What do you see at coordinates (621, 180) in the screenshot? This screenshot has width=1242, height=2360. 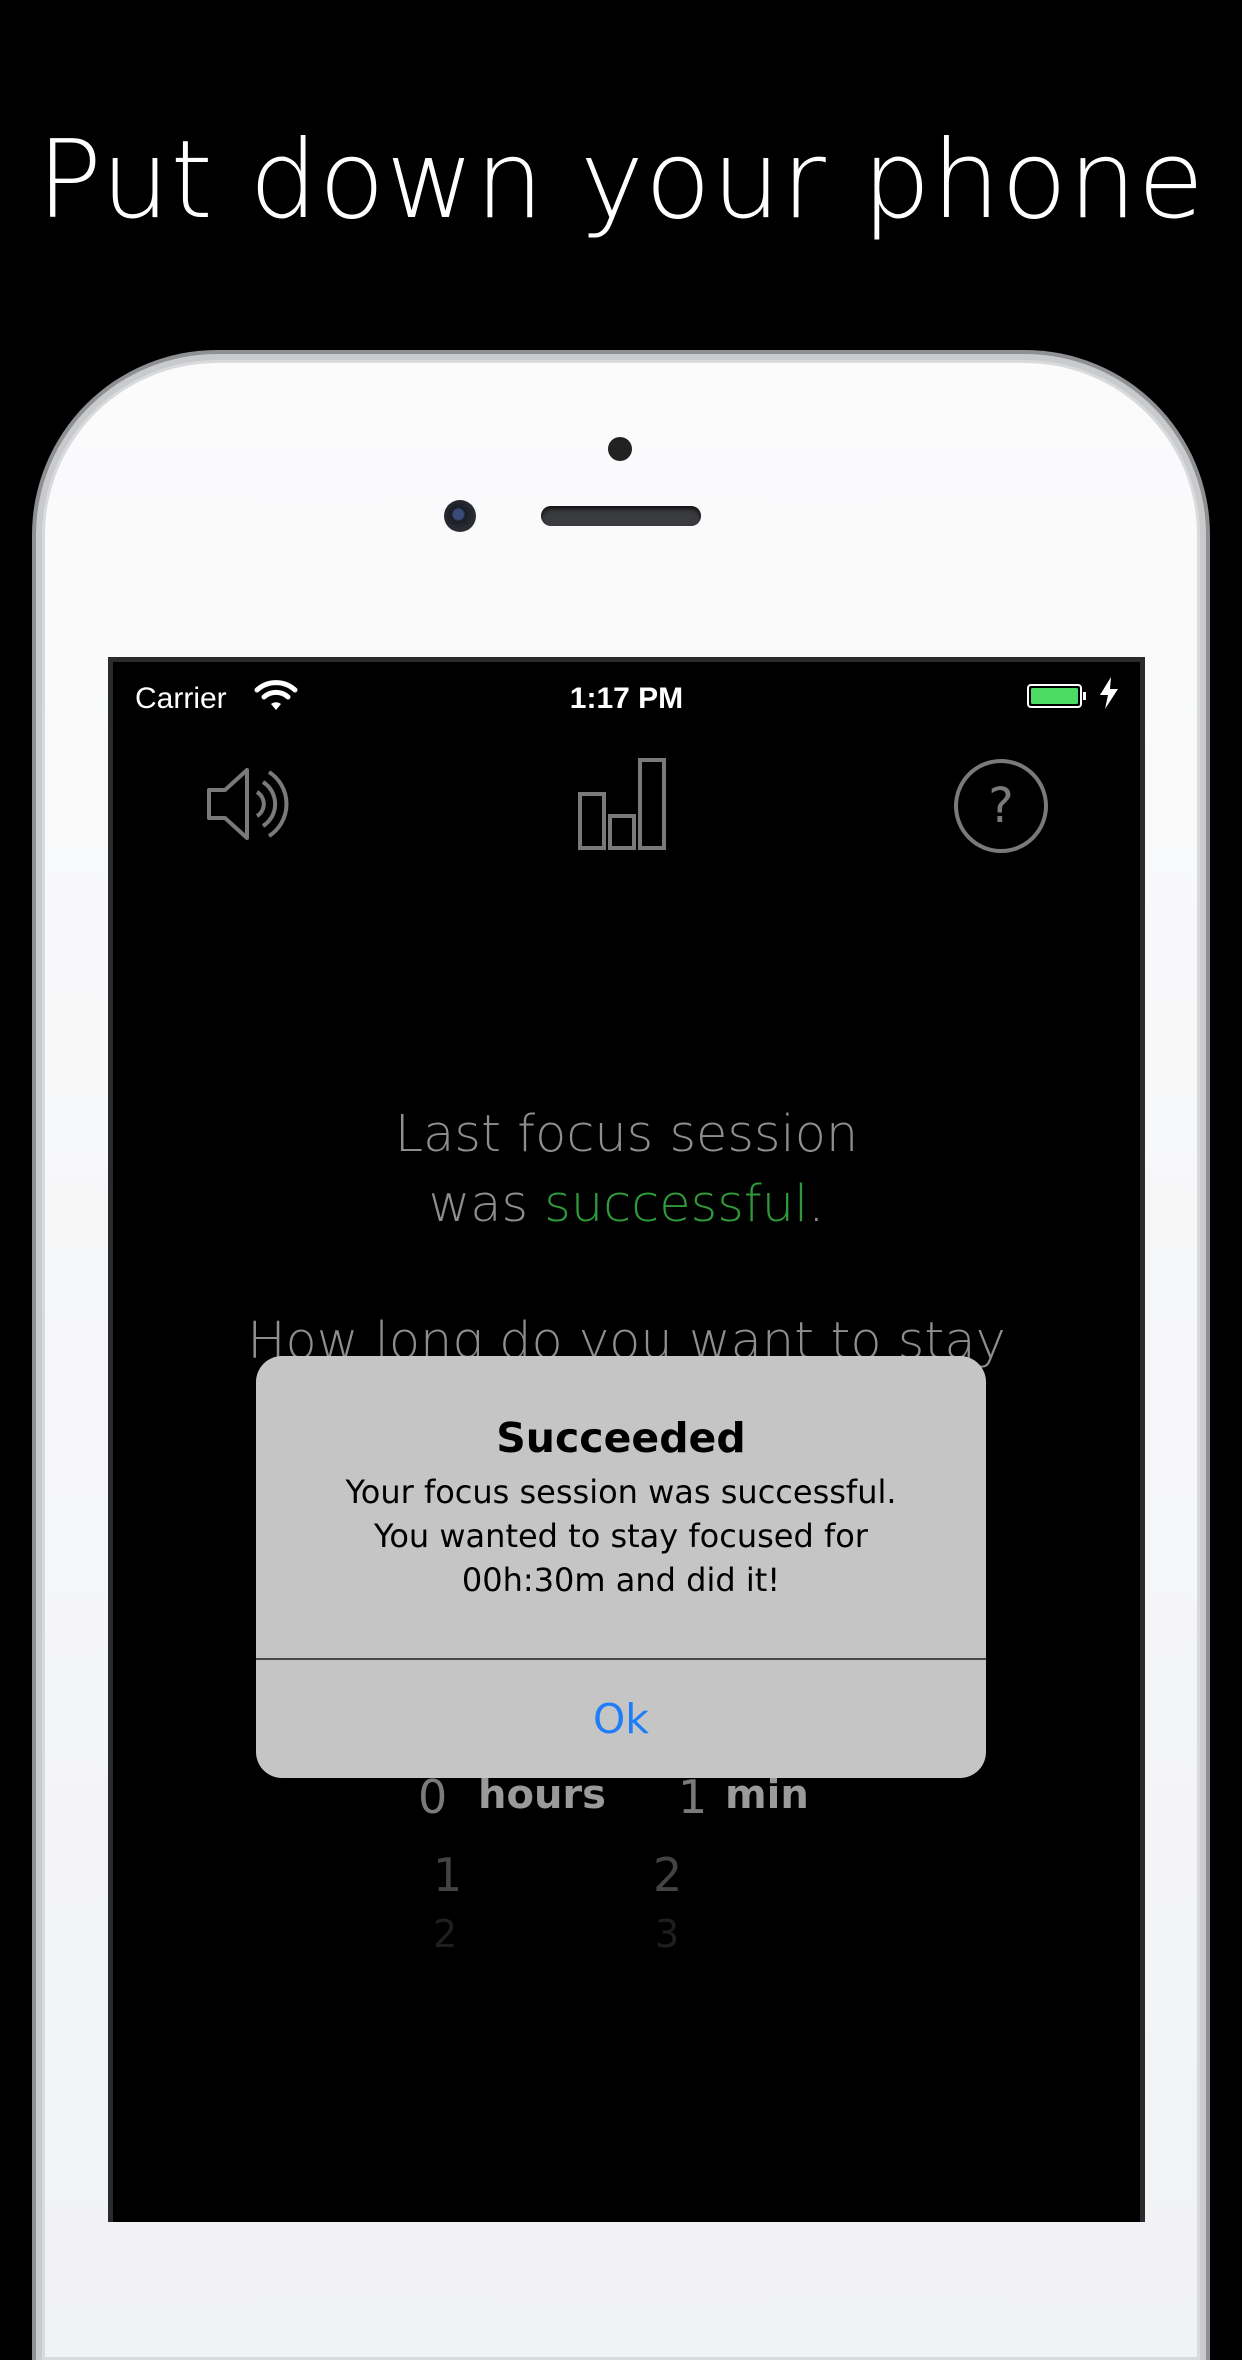 I see `headline: Put down your phone` at bounding box center [621, 180].